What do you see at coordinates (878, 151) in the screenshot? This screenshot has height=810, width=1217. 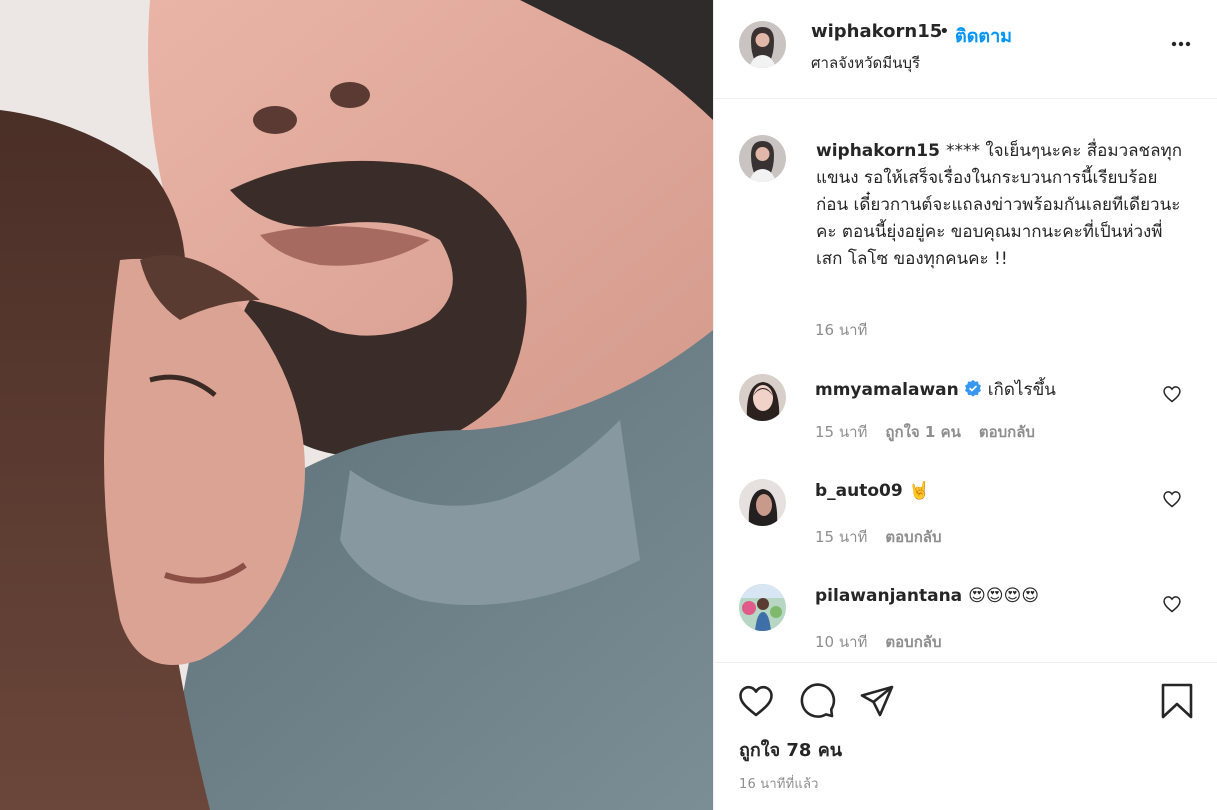 I see `caption-username: wiphakorn15` at bounding box center [878, 151].